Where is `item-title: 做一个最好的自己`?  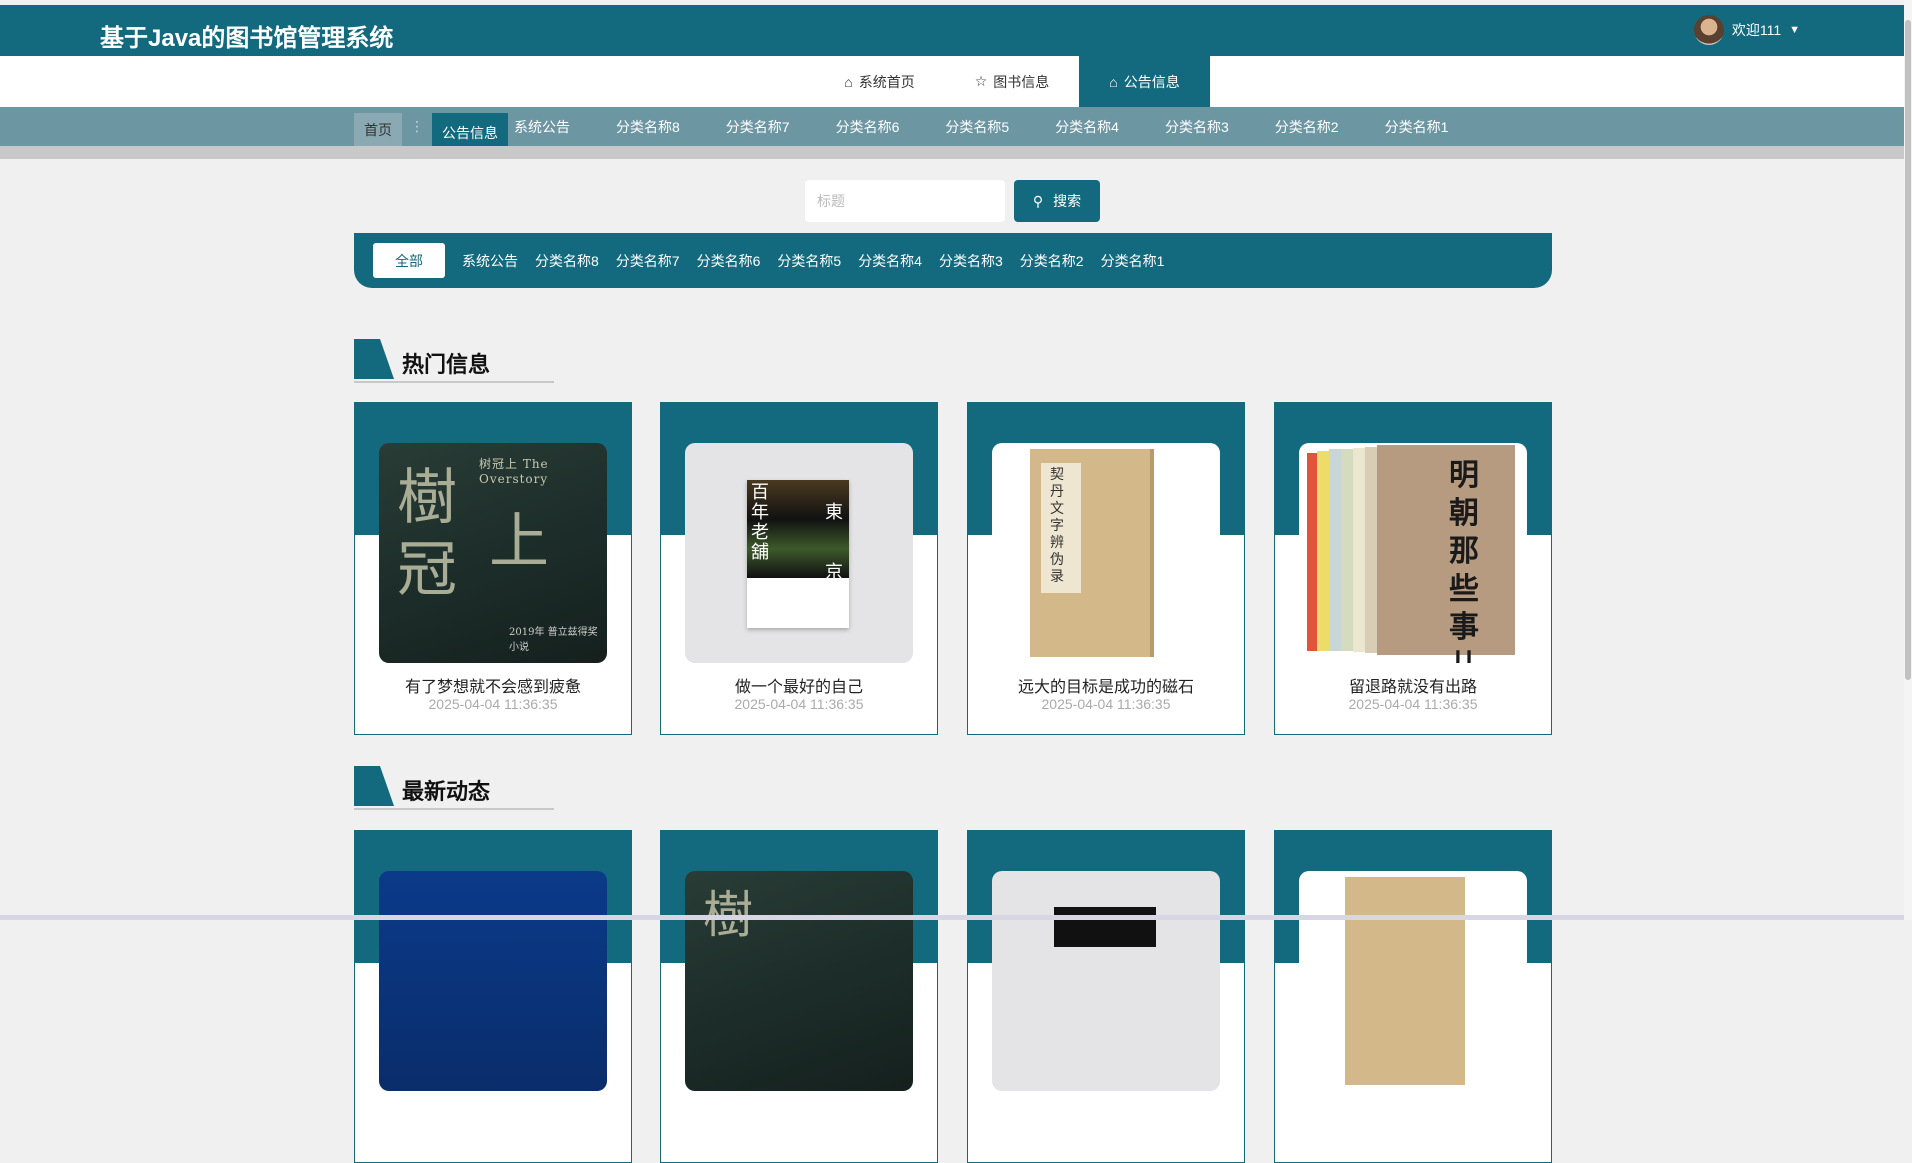
item-title: 做一个最好的自己 is located at coordinates (798, 687).